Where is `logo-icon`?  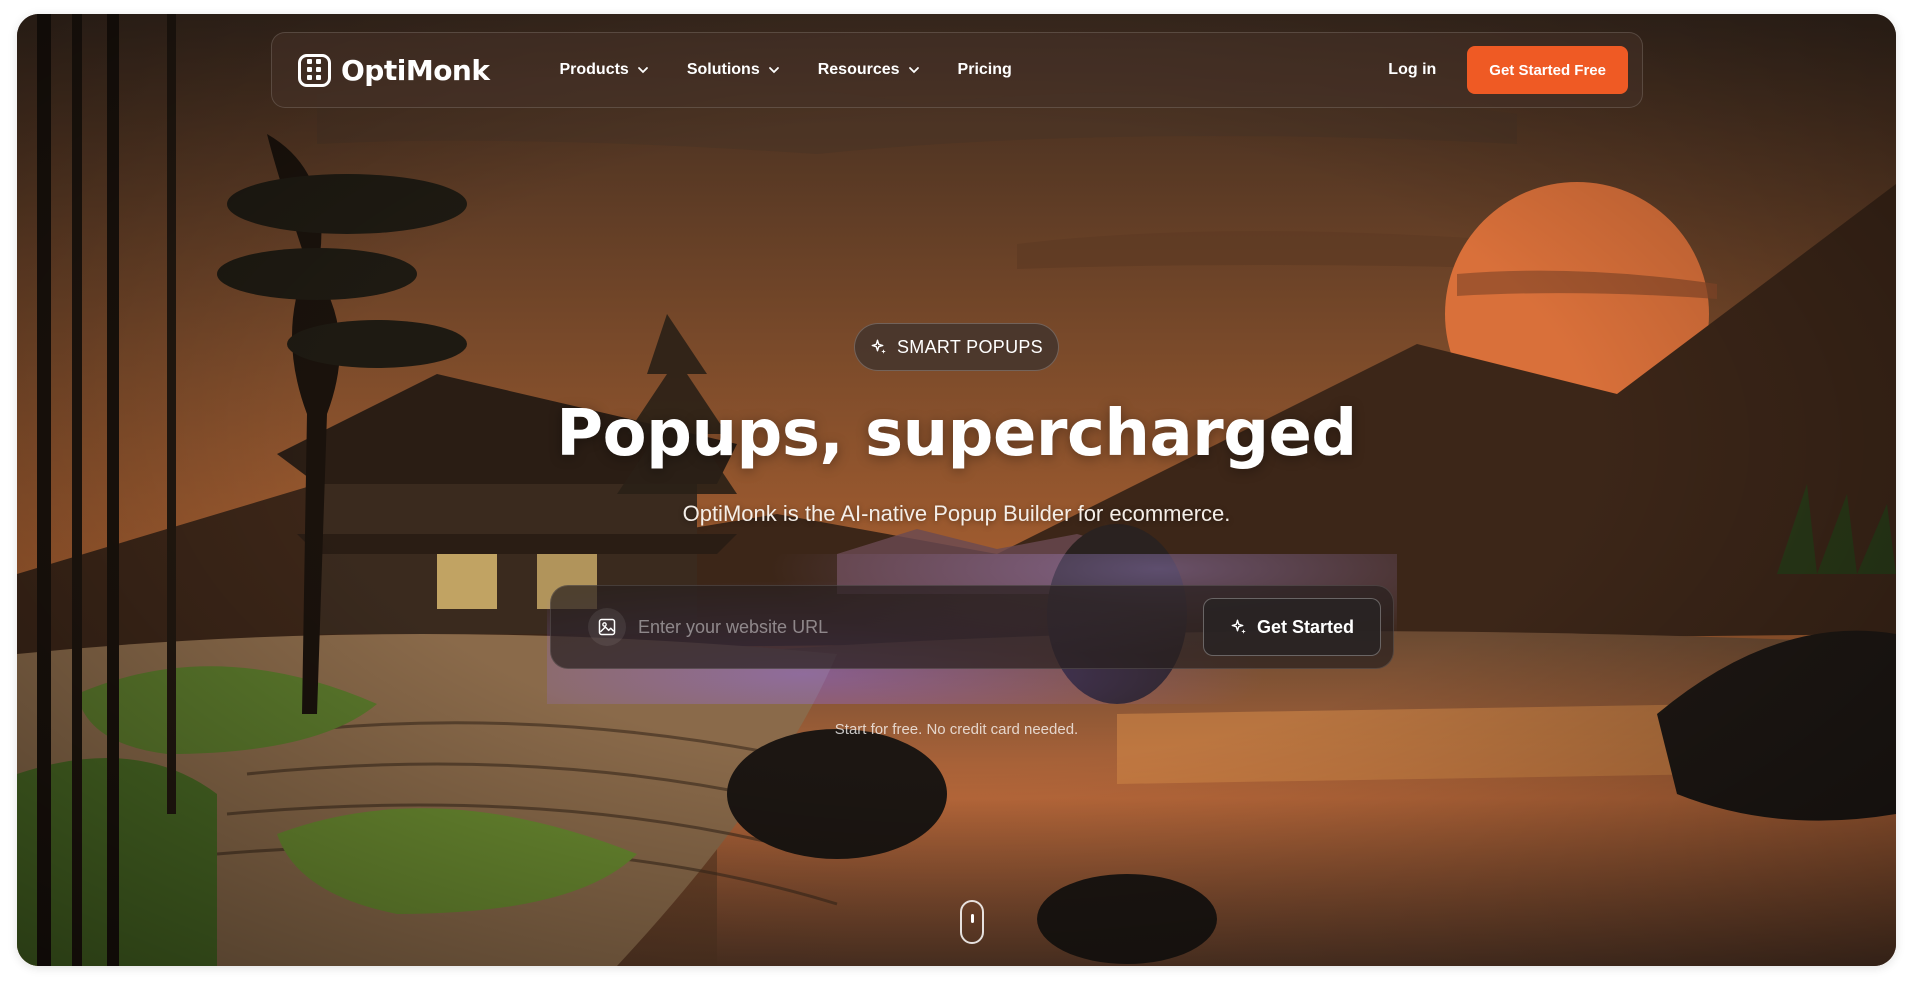
logo-icon is located at coordinates (314, 70).